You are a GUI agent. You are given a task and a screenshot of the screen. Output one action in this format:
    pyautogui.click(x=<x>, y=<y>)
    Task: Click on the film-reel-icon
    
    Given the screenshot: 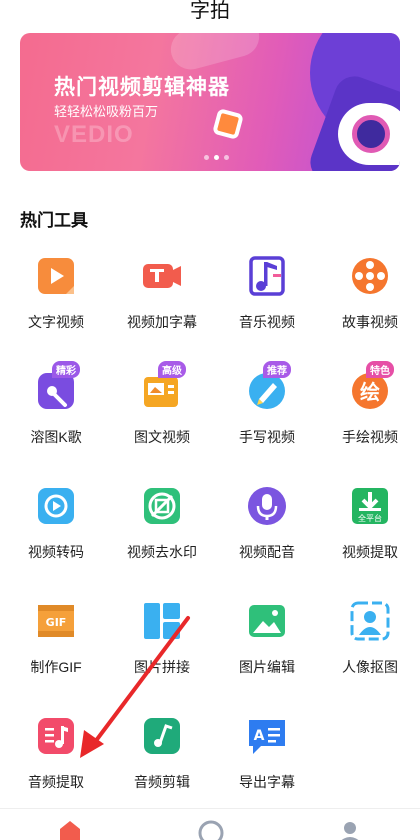 What is the action you would take?
    pyautogui.click(x=370, y=276)
    